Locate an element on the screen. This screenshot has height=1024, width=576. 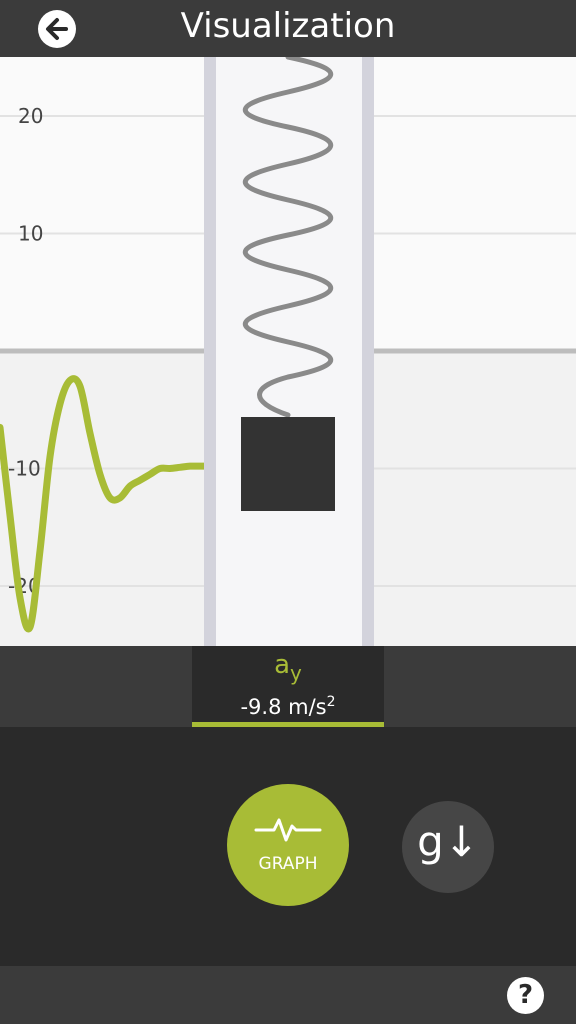
track-right-rail is located at coordinates (368, 351).